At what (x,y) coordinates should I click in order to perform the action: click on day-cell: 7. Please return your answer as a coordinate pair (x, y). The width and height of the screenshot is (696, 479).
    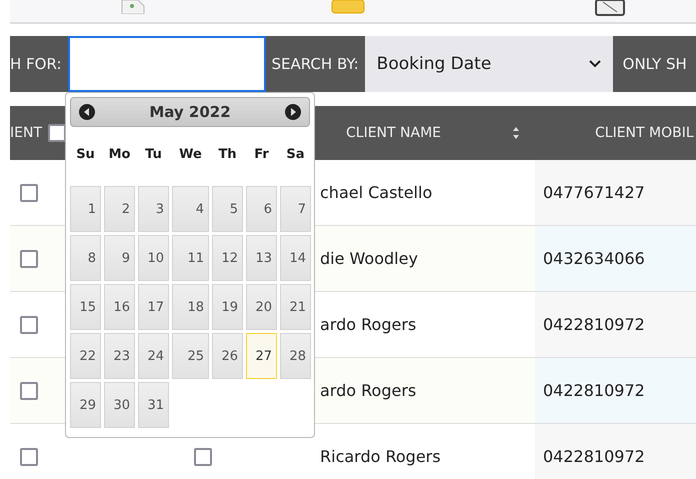
    Looking at the image, I should click on (295, 209).